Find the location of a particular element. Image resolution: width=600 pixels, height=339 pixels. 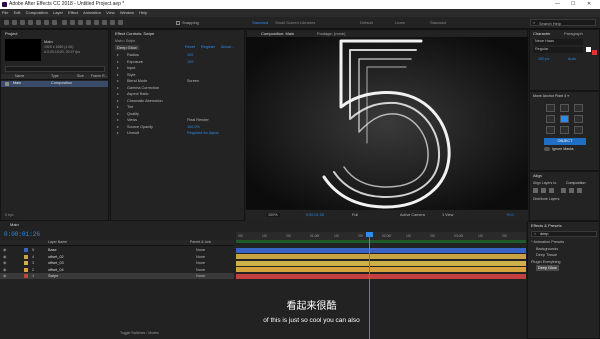

effect-param-row: ▸ Radius 100 is located at coordinates (179, 55).